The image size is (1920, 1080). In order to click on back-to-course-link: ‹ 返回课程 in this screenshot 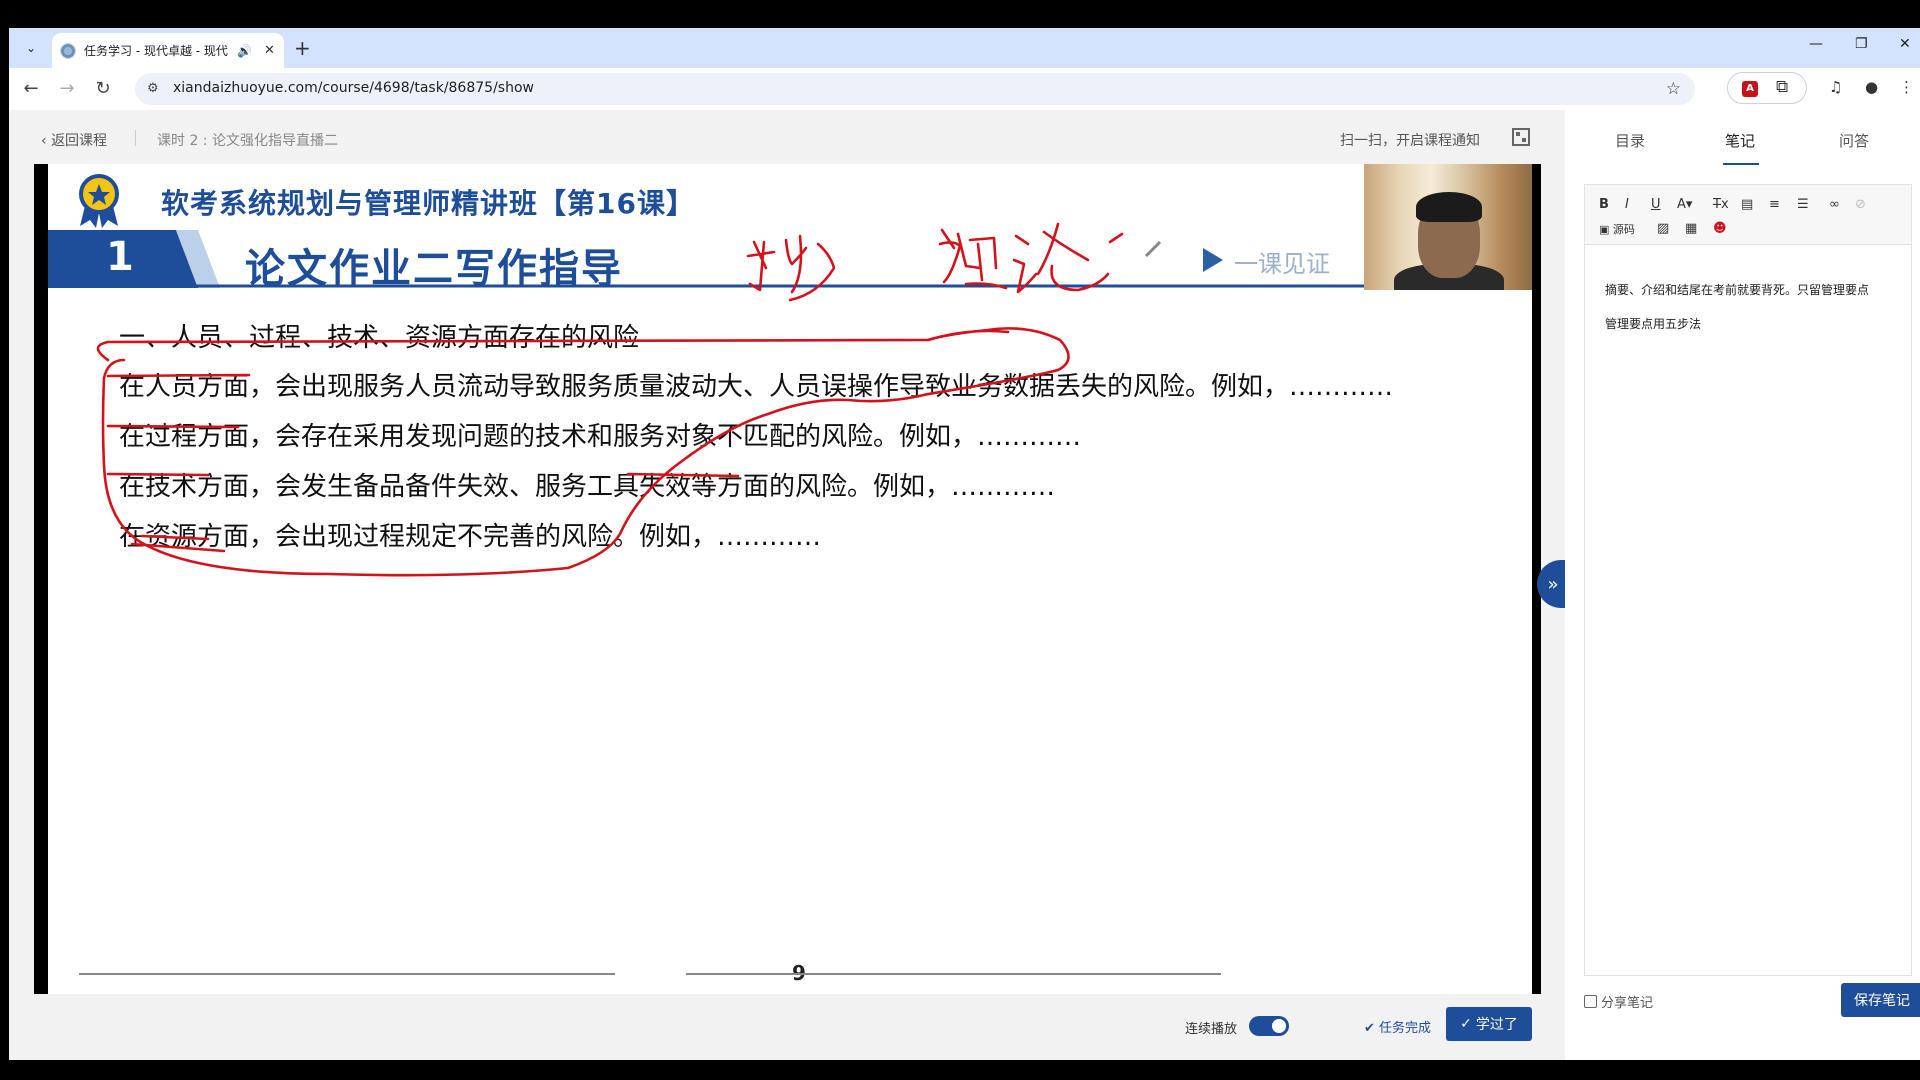, I will do `click(74, 140)`.